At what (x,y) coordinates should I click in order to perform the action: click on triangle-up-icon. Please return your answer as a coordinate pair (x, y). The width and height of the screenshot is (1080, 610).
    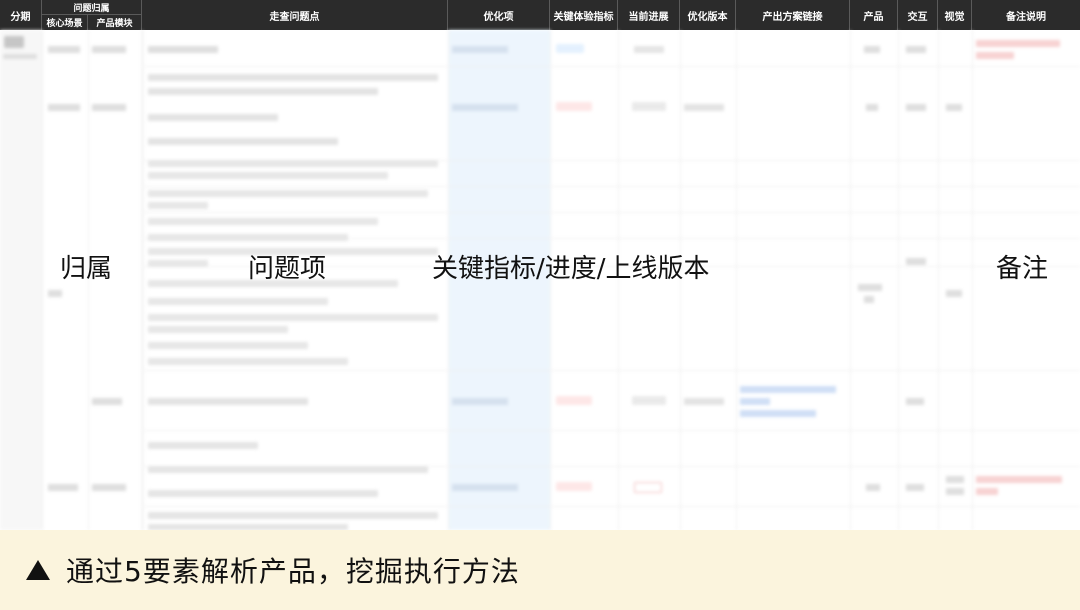
    Looking at the image, I should click on (38, 570).